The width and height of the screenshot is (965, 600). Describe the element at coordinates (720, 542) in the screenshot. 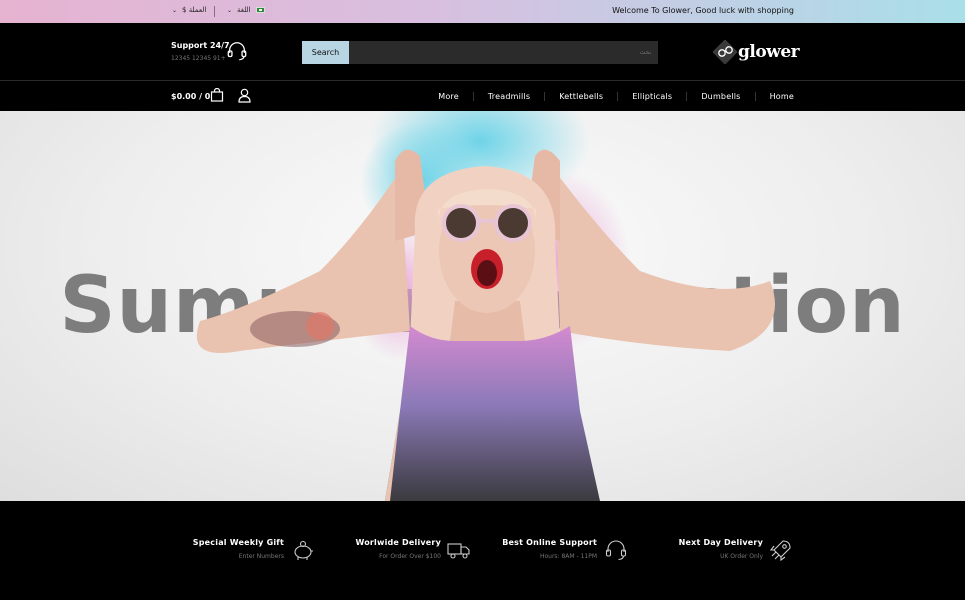

I see `feature-title: Next Day Delivery` at that location.